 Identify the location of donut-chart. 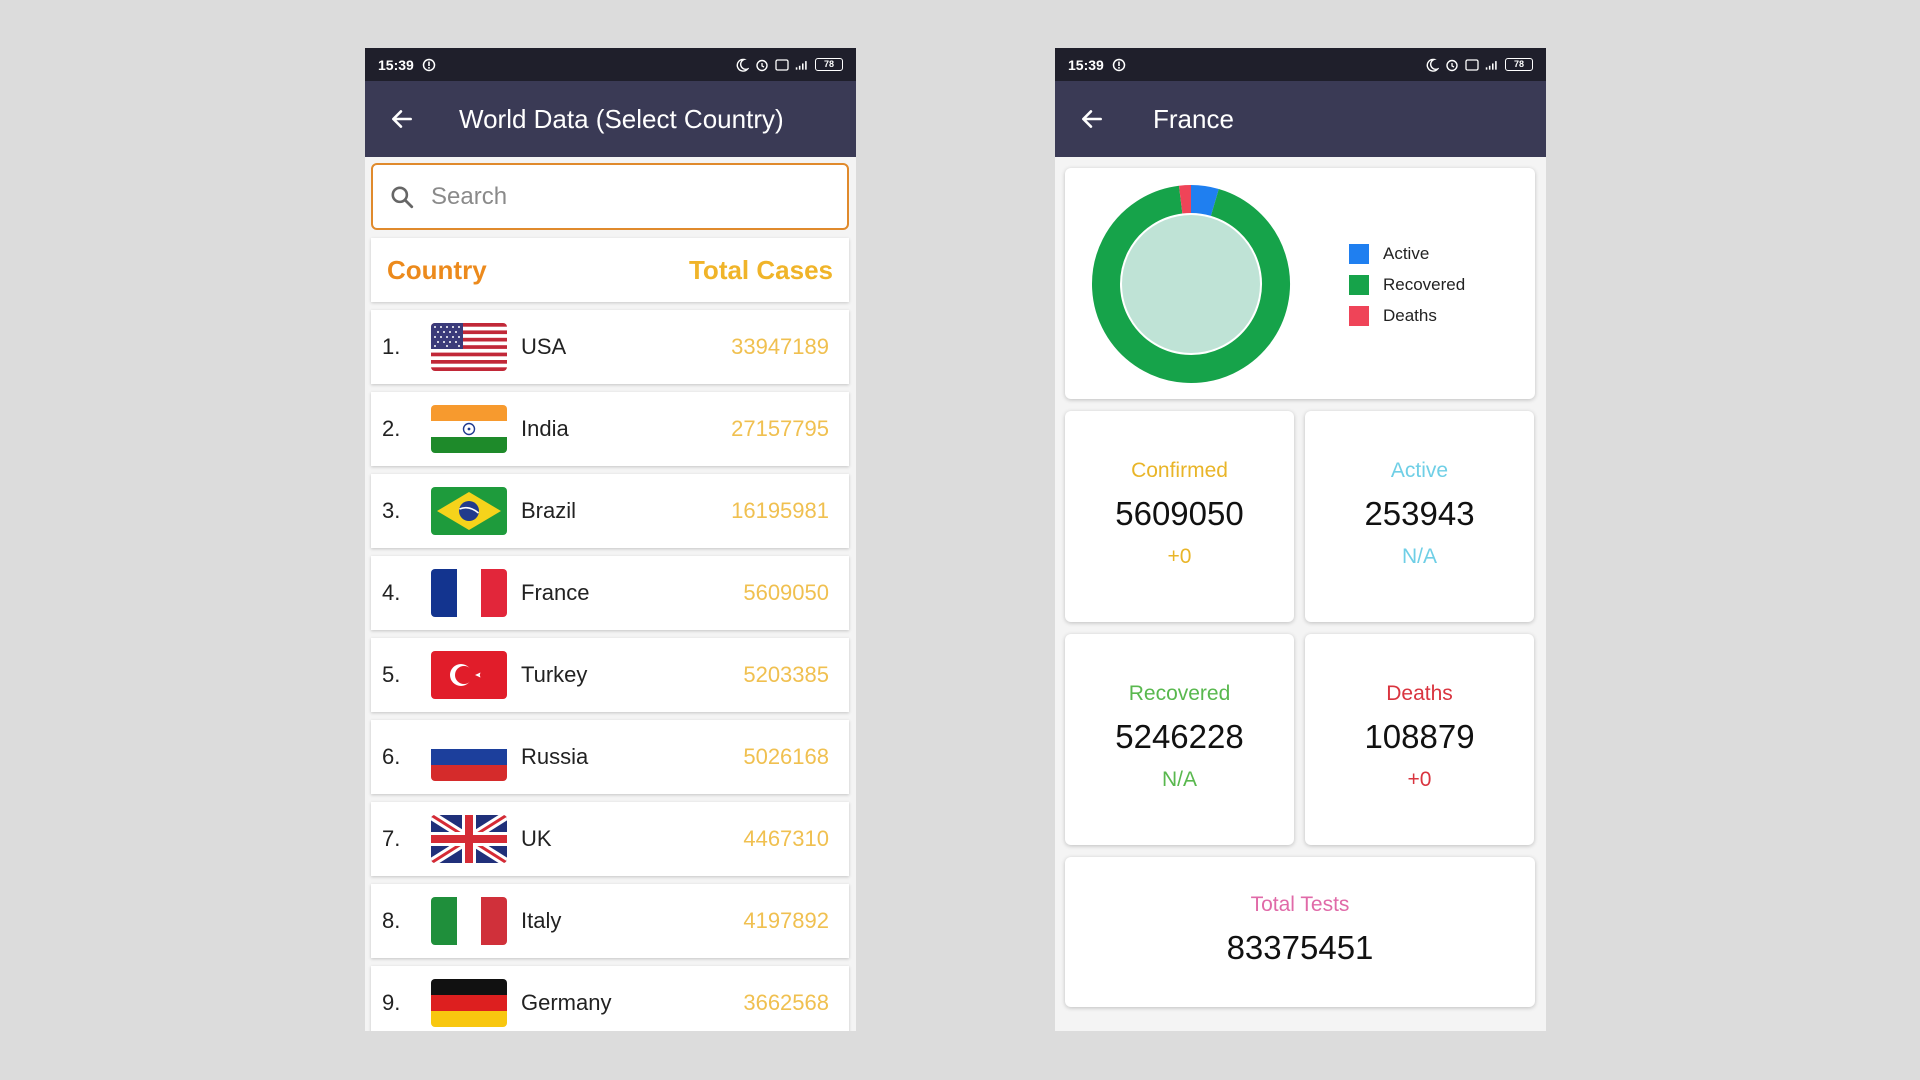
(1191, 284).